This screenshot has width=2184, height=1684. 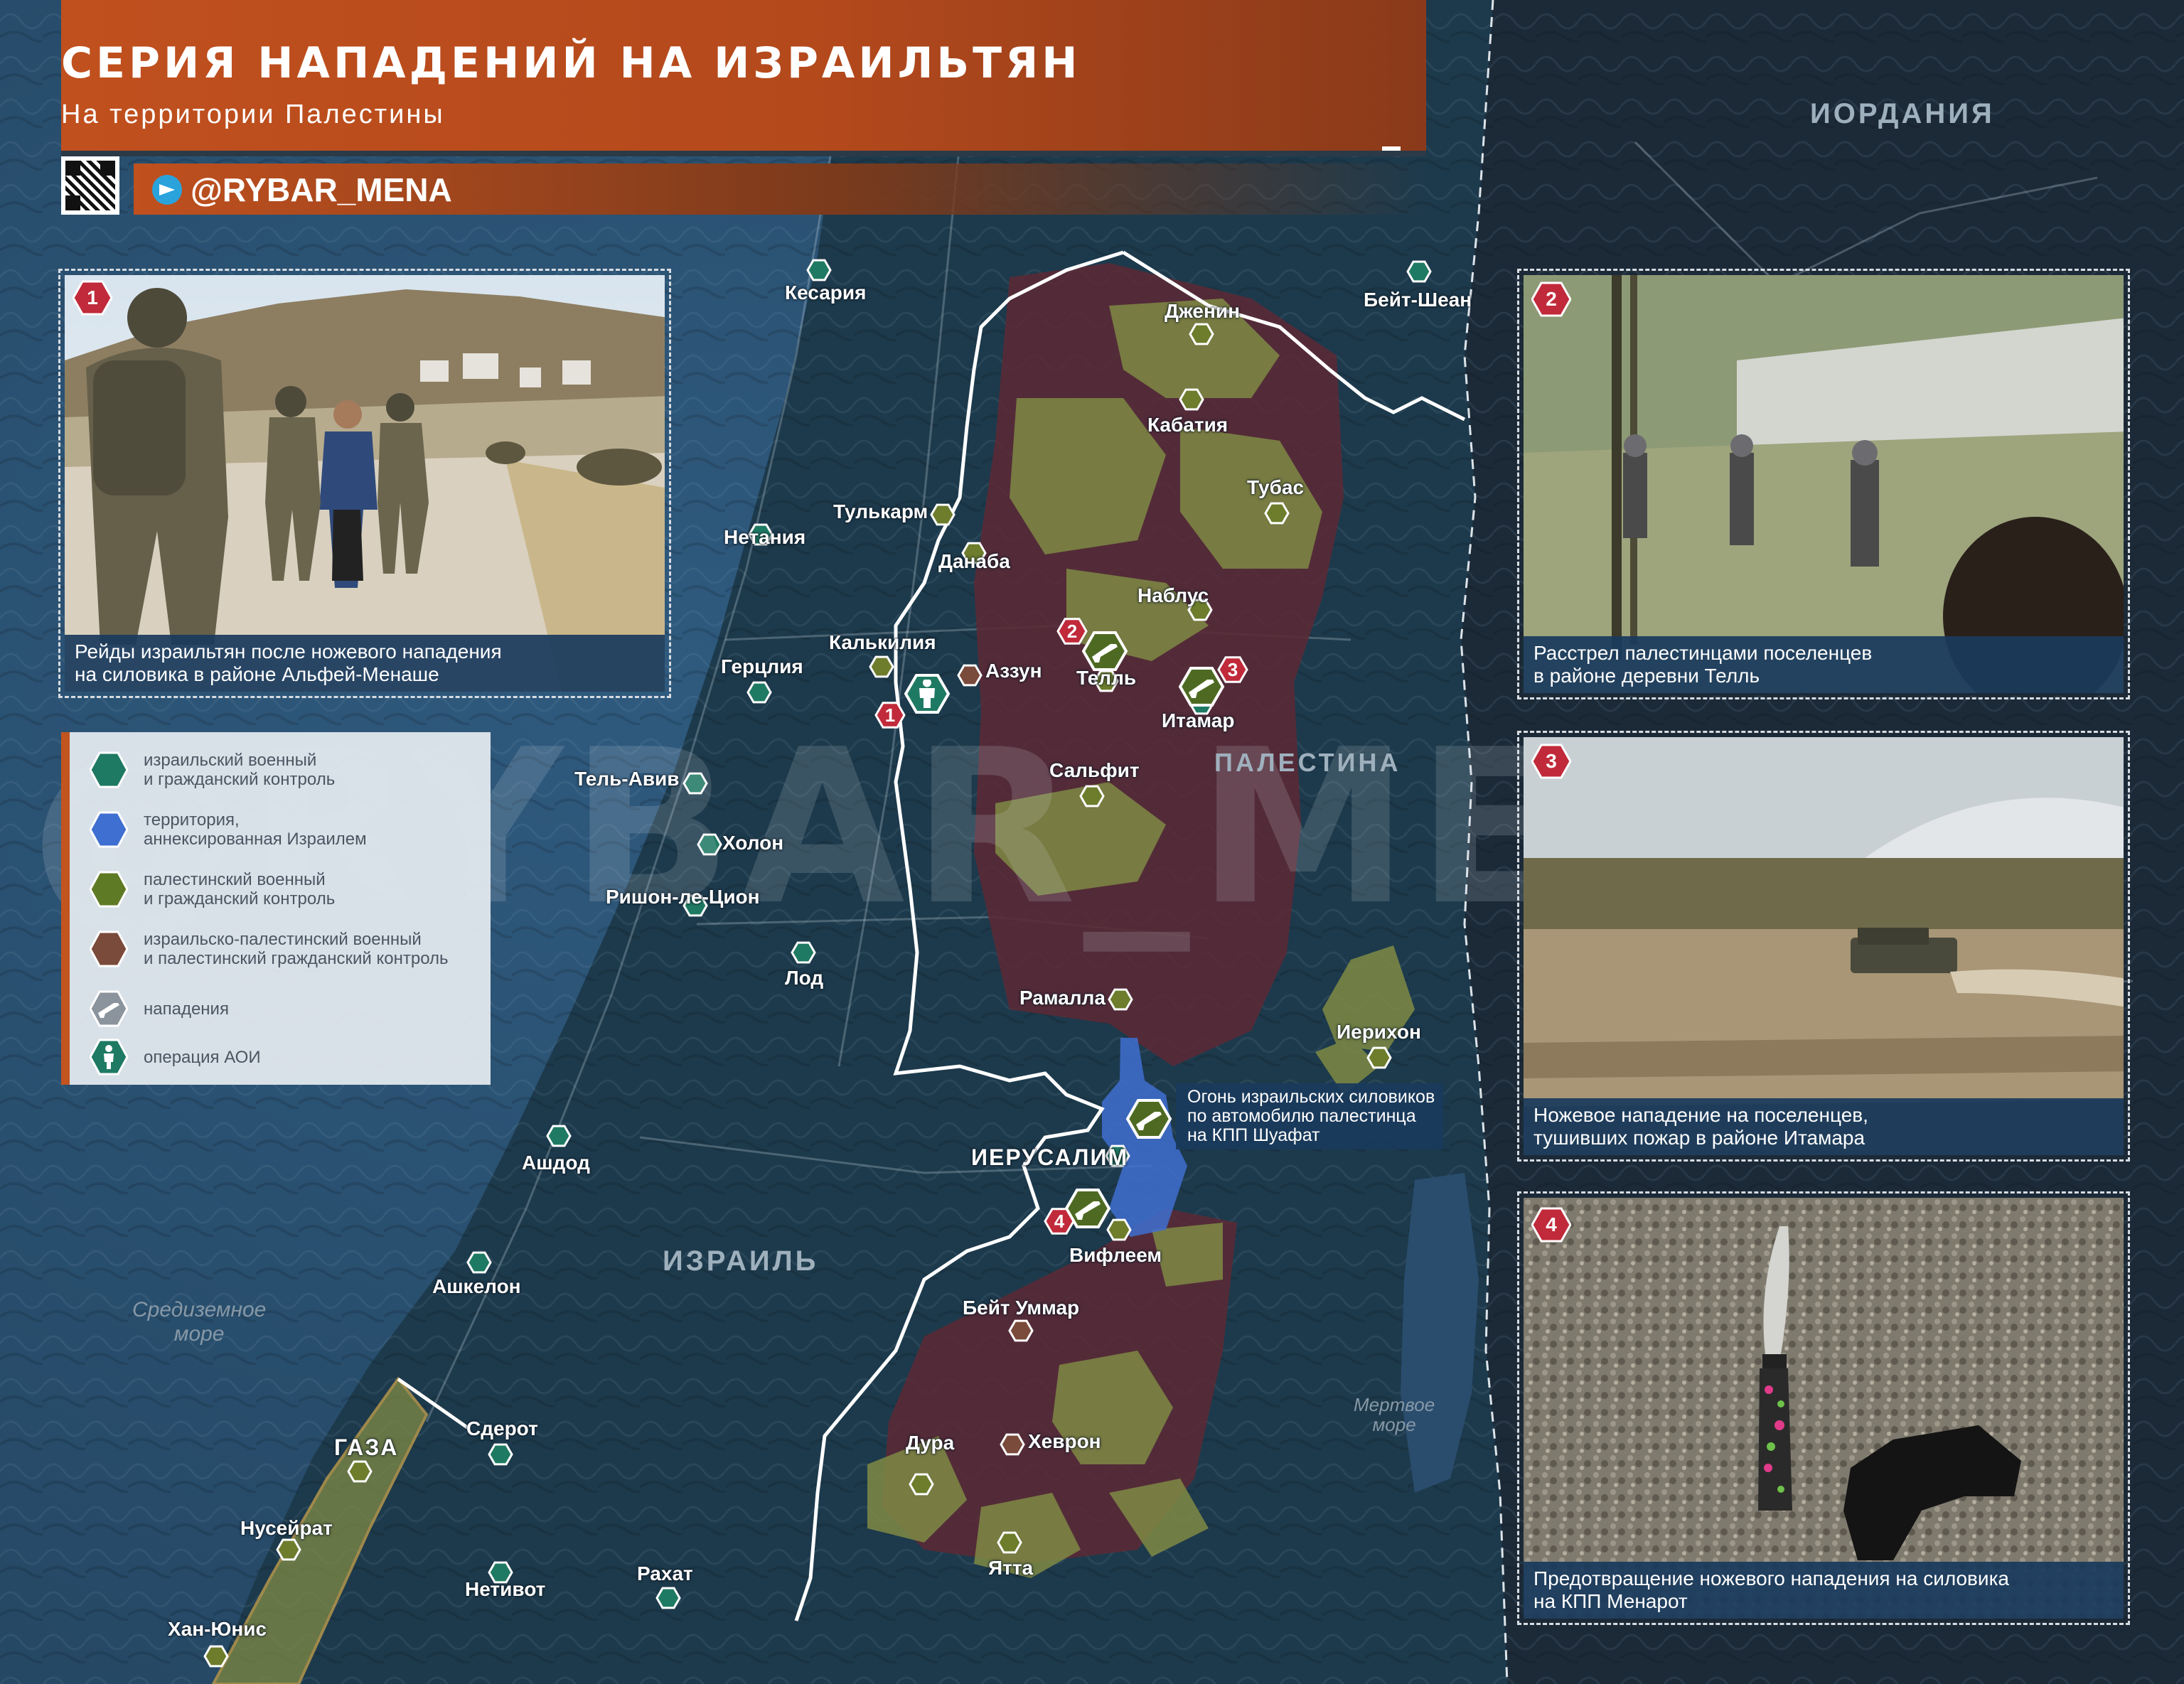 I want to click on sea-label-dead-sea: Мертвое море, so click(x=1394, y=1415).